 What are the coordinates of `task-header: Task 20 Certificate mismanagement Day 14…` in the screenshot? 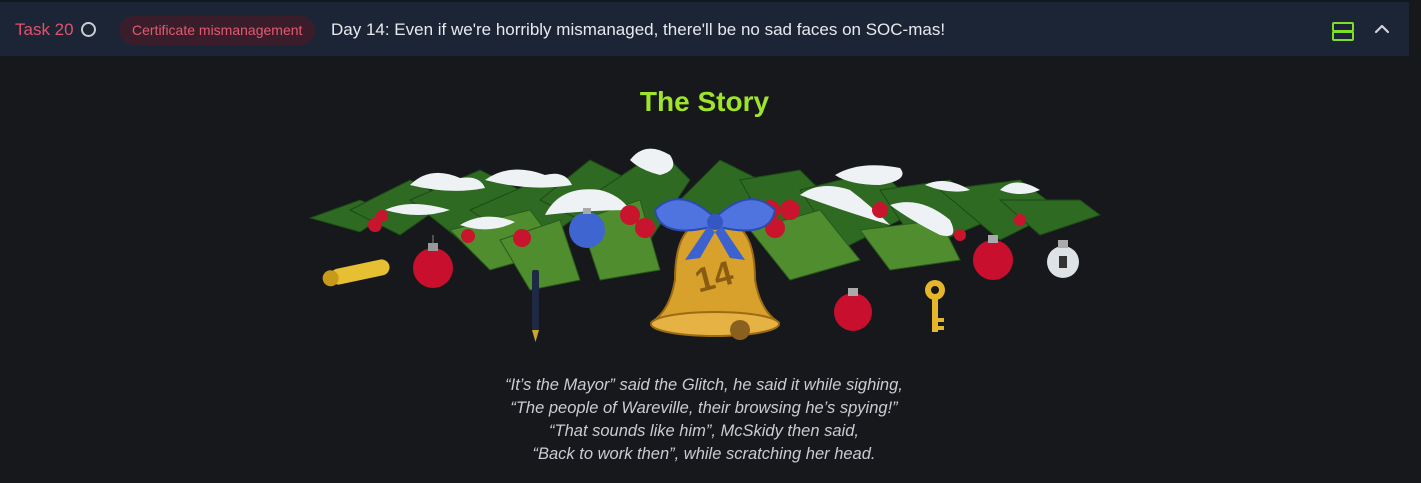 It's located at (704, 28).